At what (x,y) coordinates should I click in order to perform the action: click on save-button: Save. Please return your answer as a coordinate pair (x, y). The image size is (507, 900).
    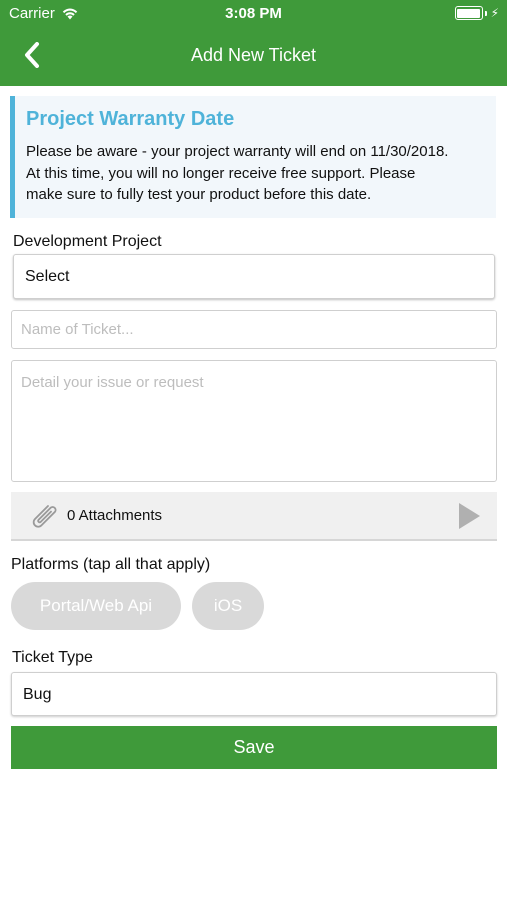
    Looking at the image, I should click on (254, 747).